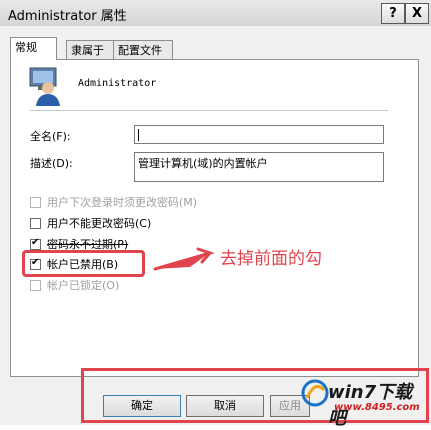 This screenshot has width=431, height=430. Describe the element at coordinates (83, 263) in the screenshot. I see `highlight-box` at that location.